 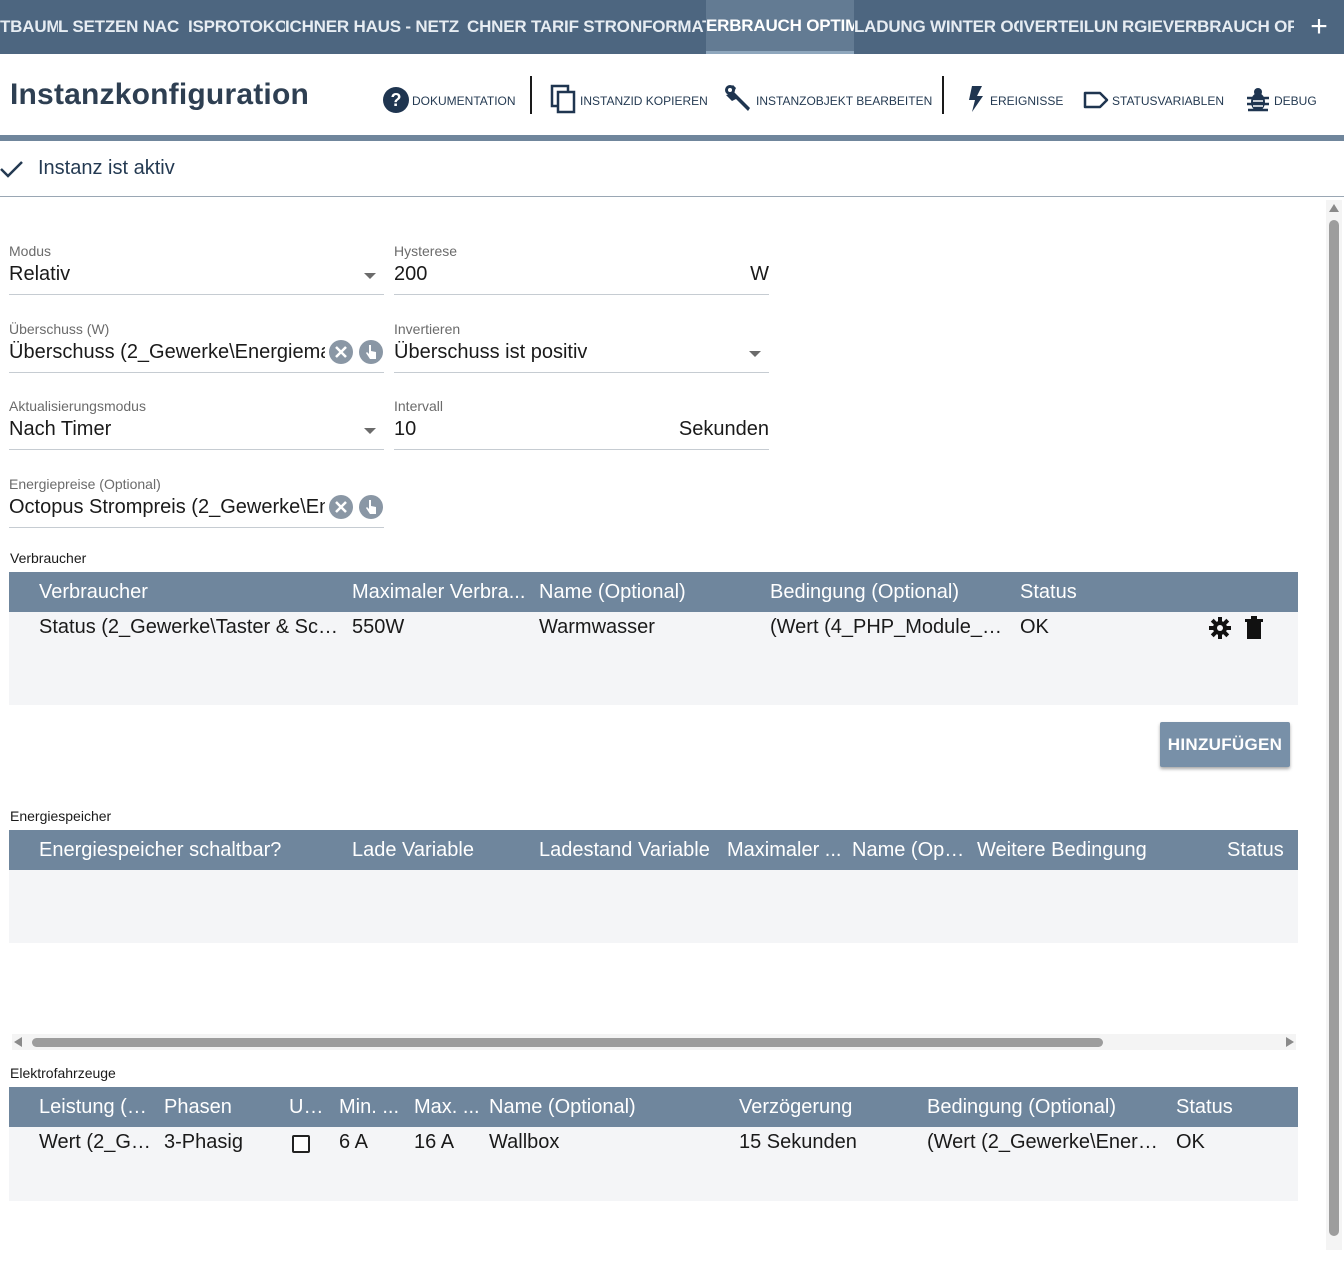 What do you see at coordinates (629, 850) in the screenshot?
I see `column-header: Ladestand Variable` at bounding box center [629, 850].